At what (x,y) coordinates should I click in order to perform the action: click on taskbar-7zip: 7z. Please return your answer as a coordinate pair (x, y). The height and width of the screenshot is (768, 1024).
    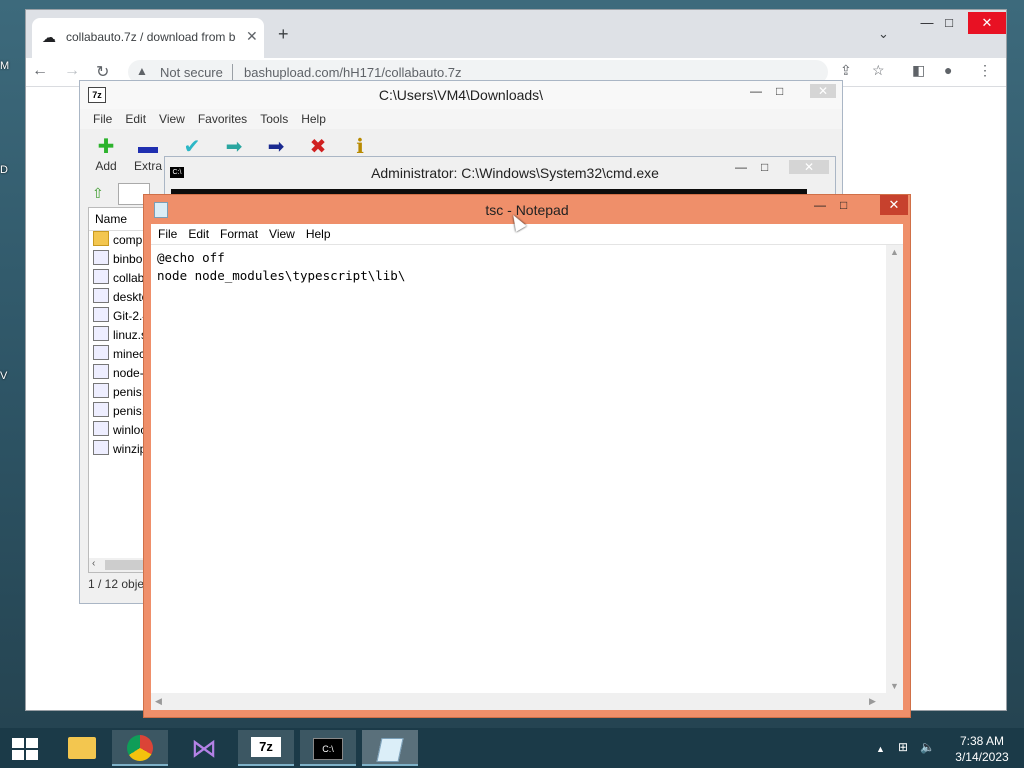
    Looking at the image, I should click on (266, 748).